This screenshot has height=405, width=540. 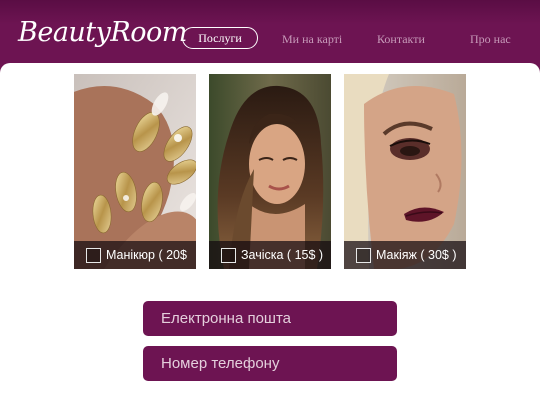 What do you see at coordinates (93, 255) in the screenshot?
I see `manicure-checkbox` at bounding box center [93, 255].